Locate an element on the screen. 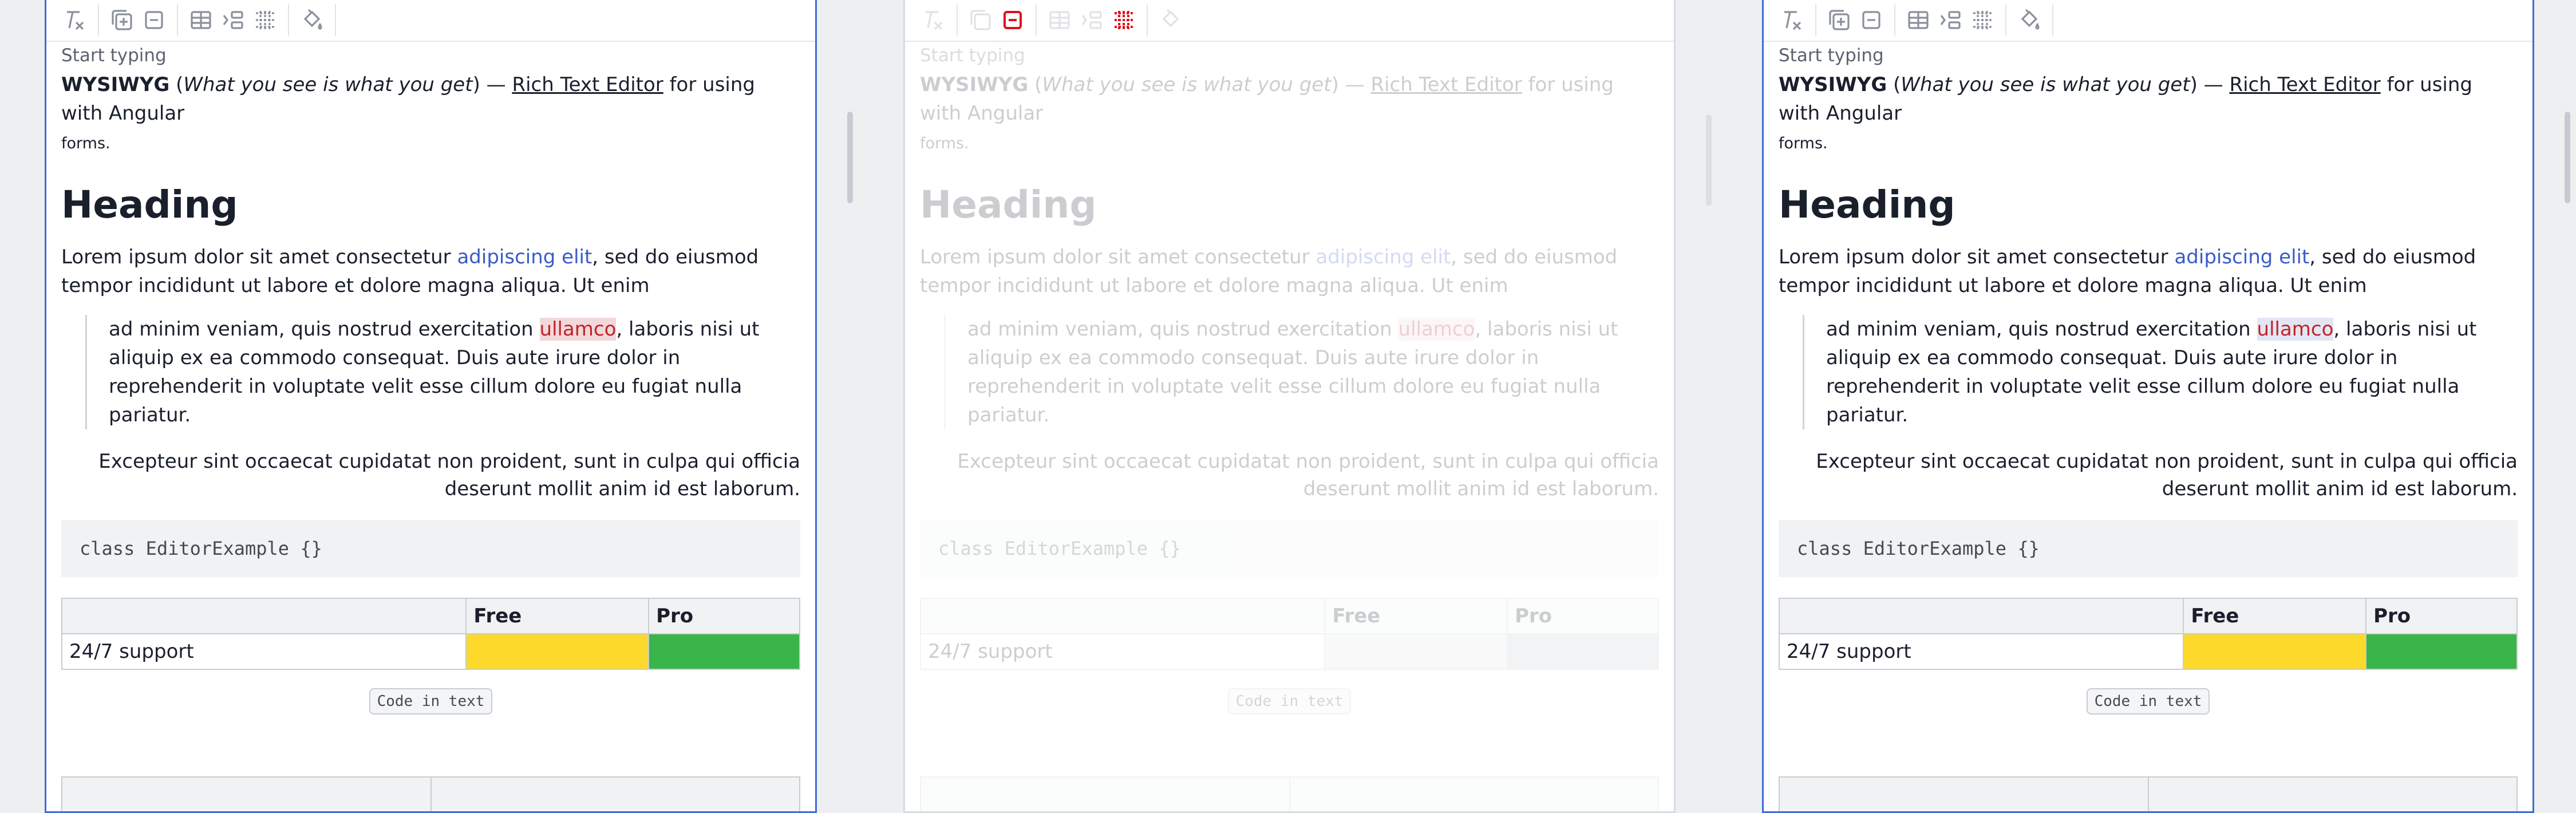  clear-format-icon is located at coordinates (75, 21).